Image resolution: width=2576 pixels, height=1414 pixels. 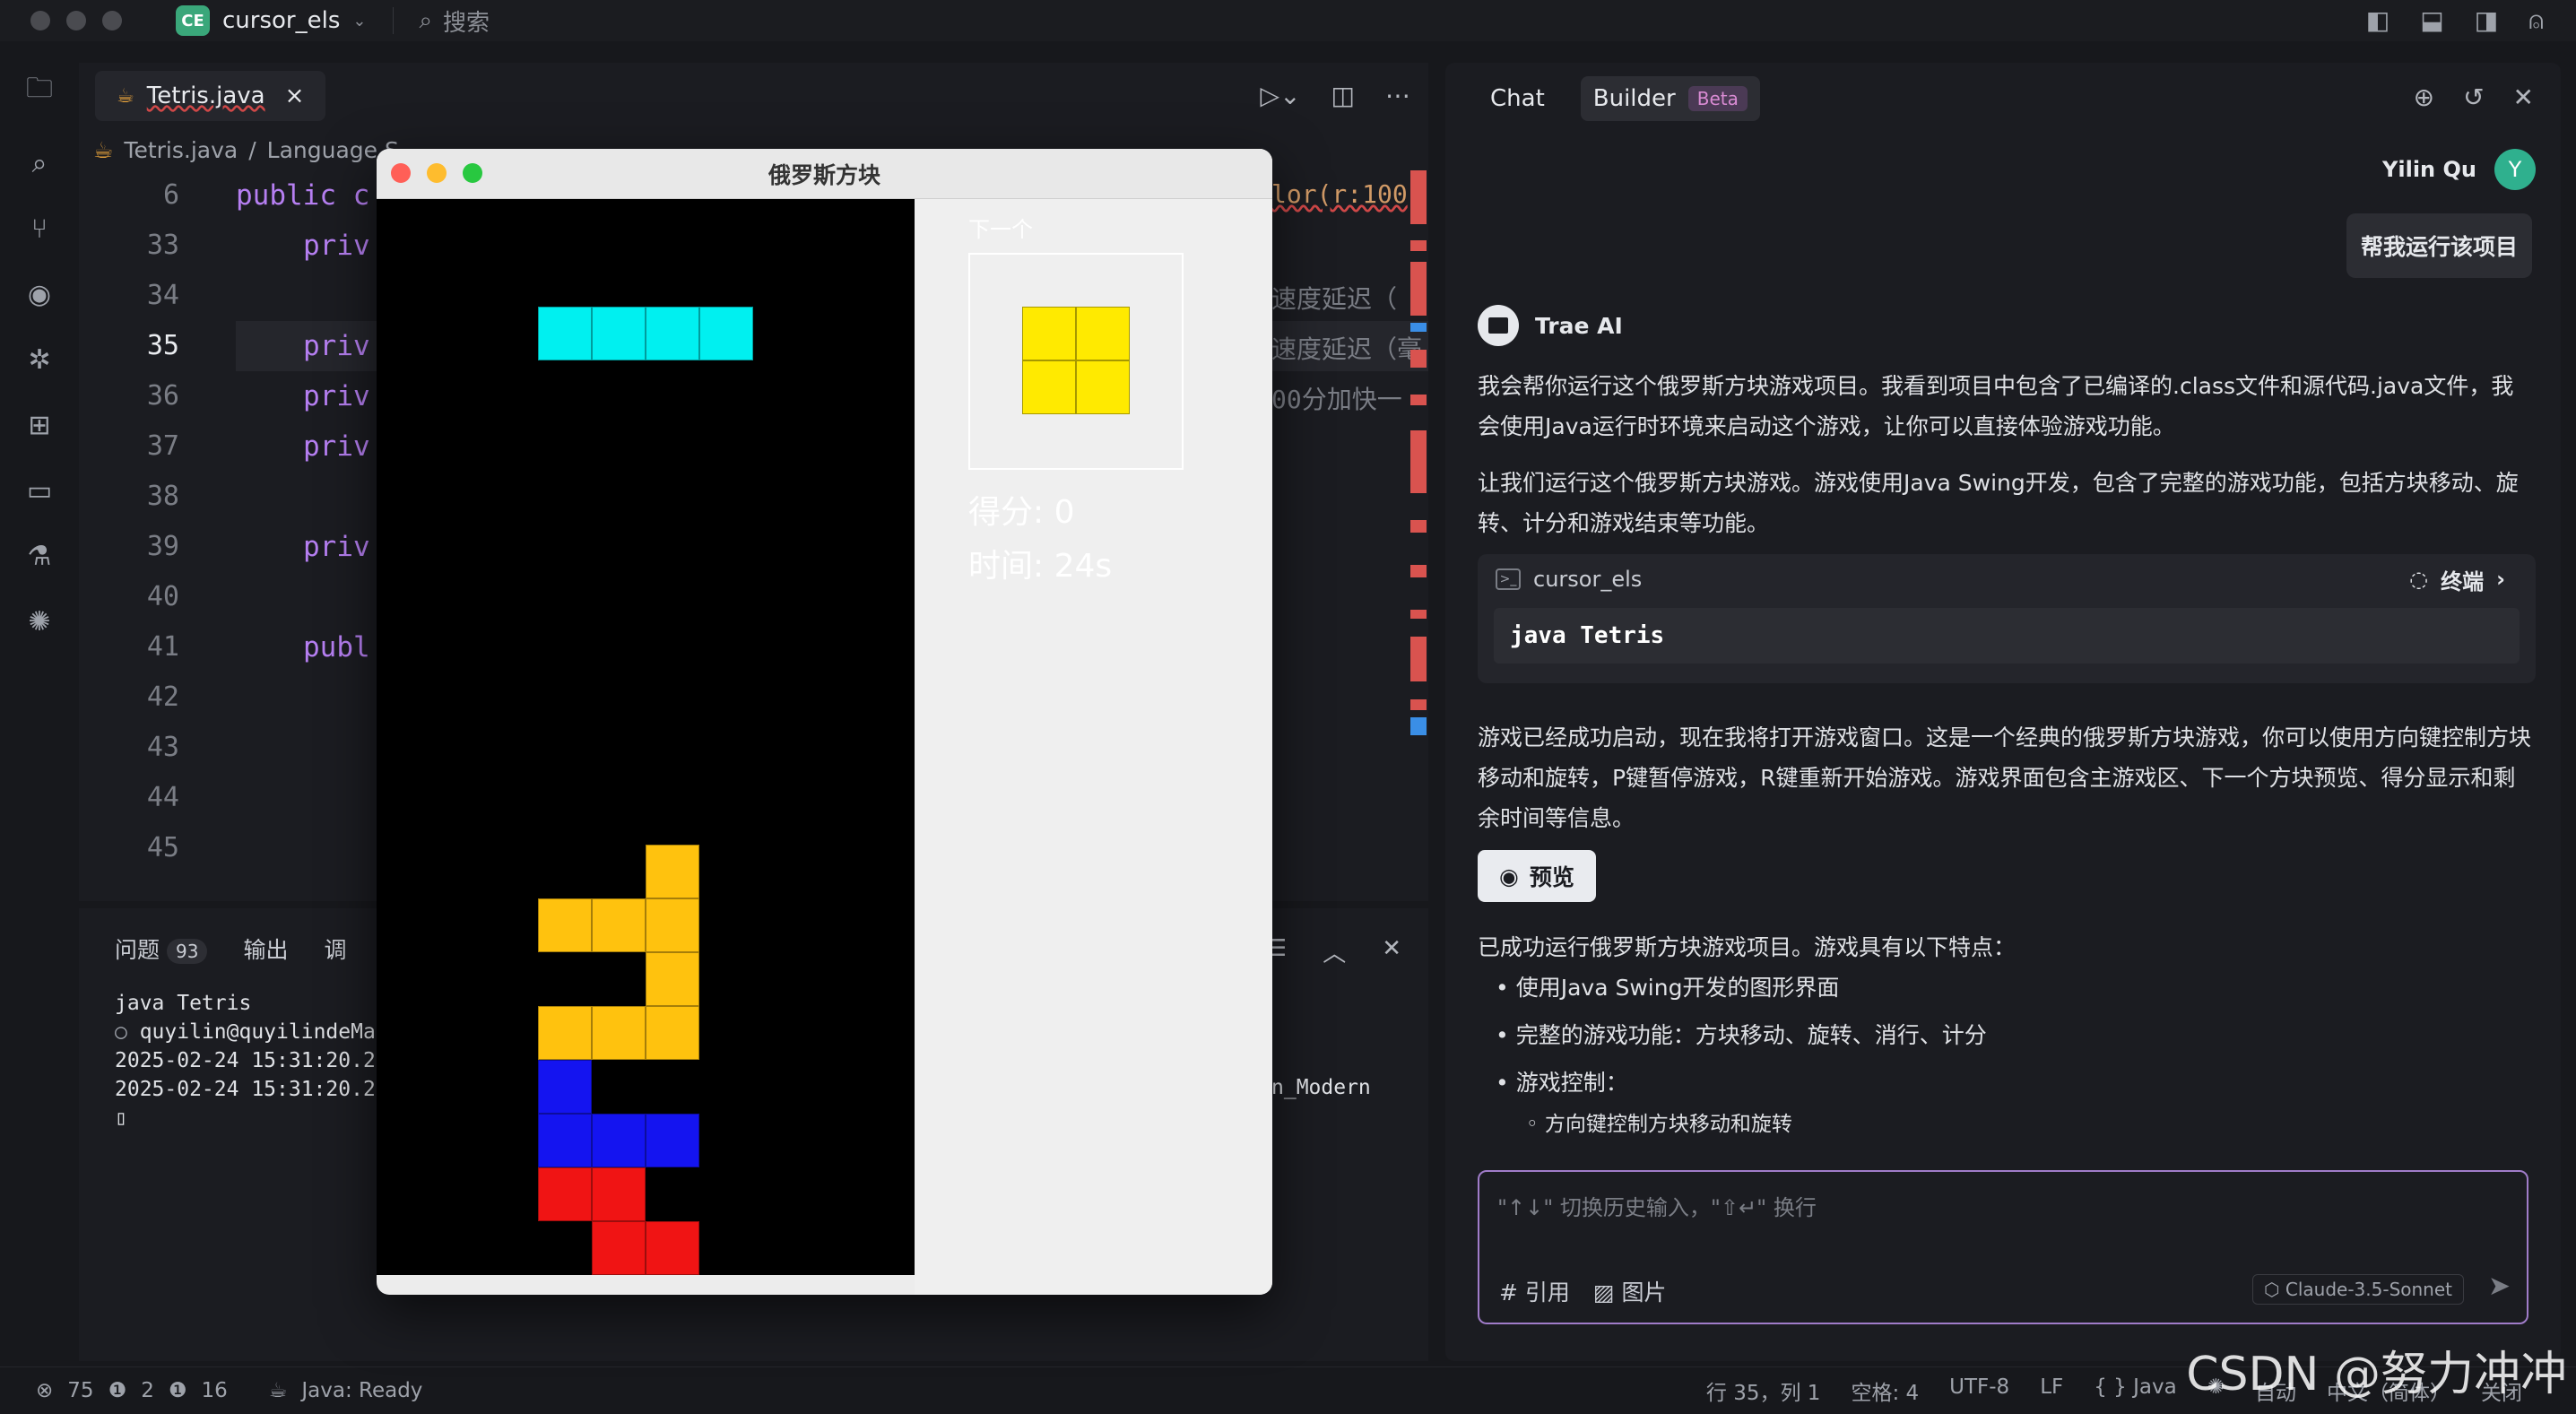 What do you see at coordinates (39, 703) in the screenshot?
I see `activity-bar: 🗀 ⌕ ⑂ ◉ ✲ ⊞ ▭ ⚗ ✺` at bounding box center [39, 703].